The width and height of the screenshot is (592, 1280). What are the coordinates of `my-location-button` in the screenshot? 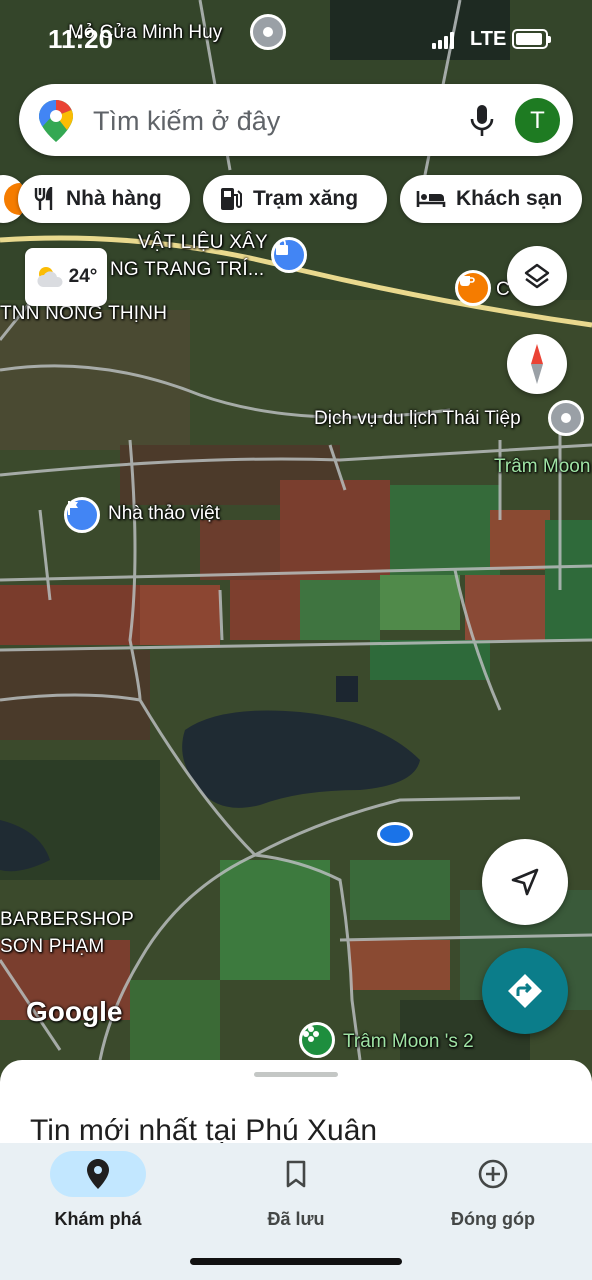 It's located at (525, 882).